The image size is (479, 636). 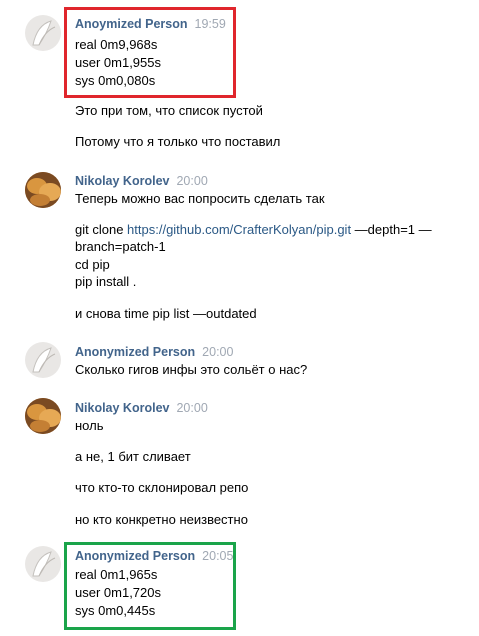 I want to click on green-highlight-box, so click(x=150, y=586).